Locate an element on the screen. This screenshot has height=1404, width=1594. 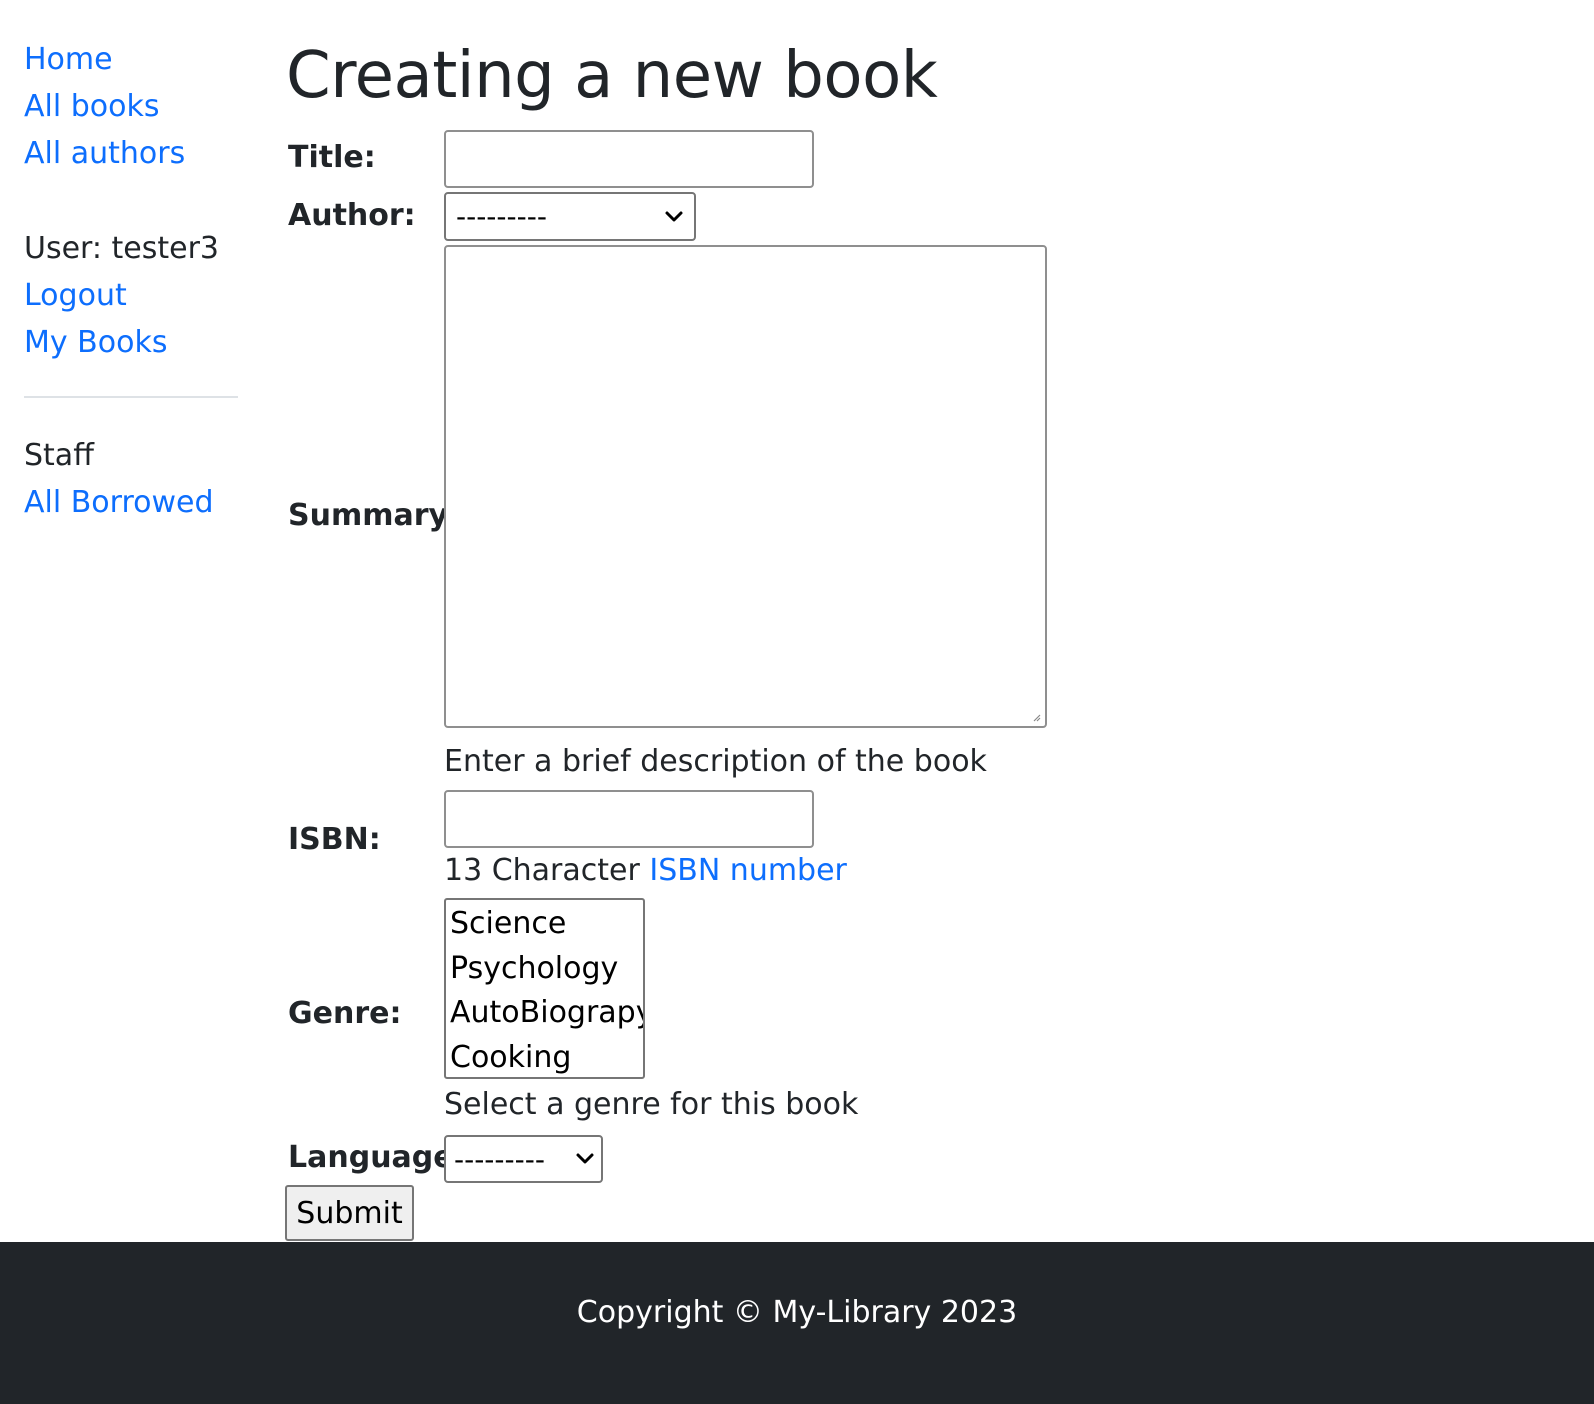
sidebar-link-all-authors: All authors is located at coordinates (131, 153).